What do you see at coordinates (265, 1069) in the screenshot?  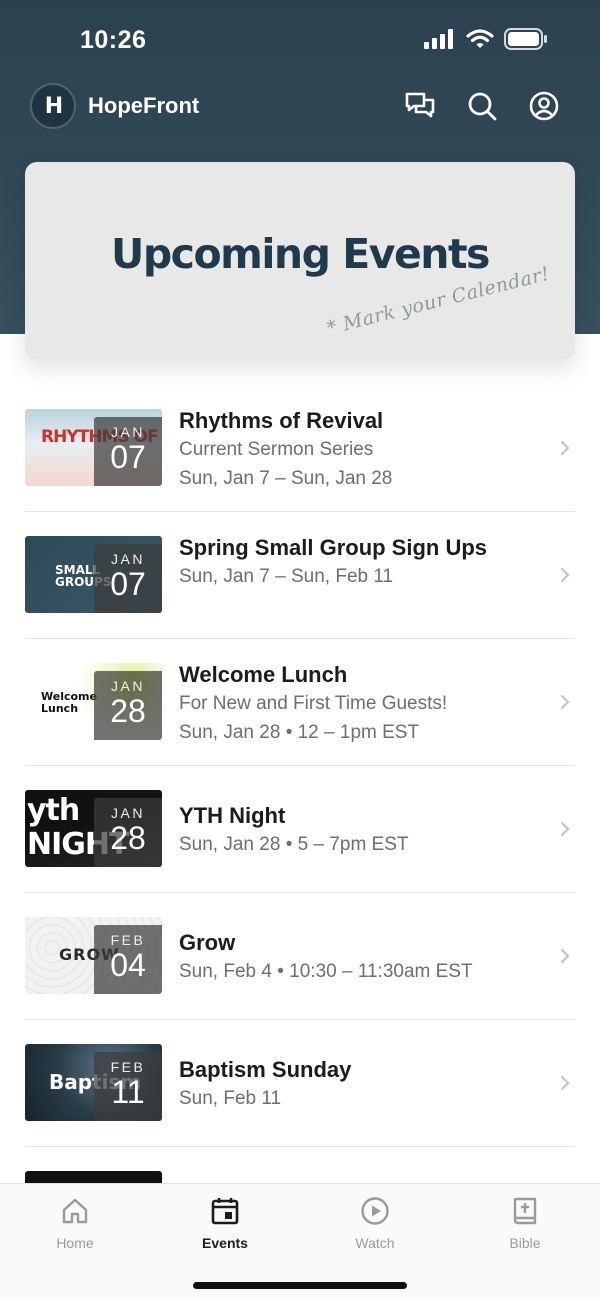 I see `event-title: Baptism Sunday` at bounding box center [265, 1069].